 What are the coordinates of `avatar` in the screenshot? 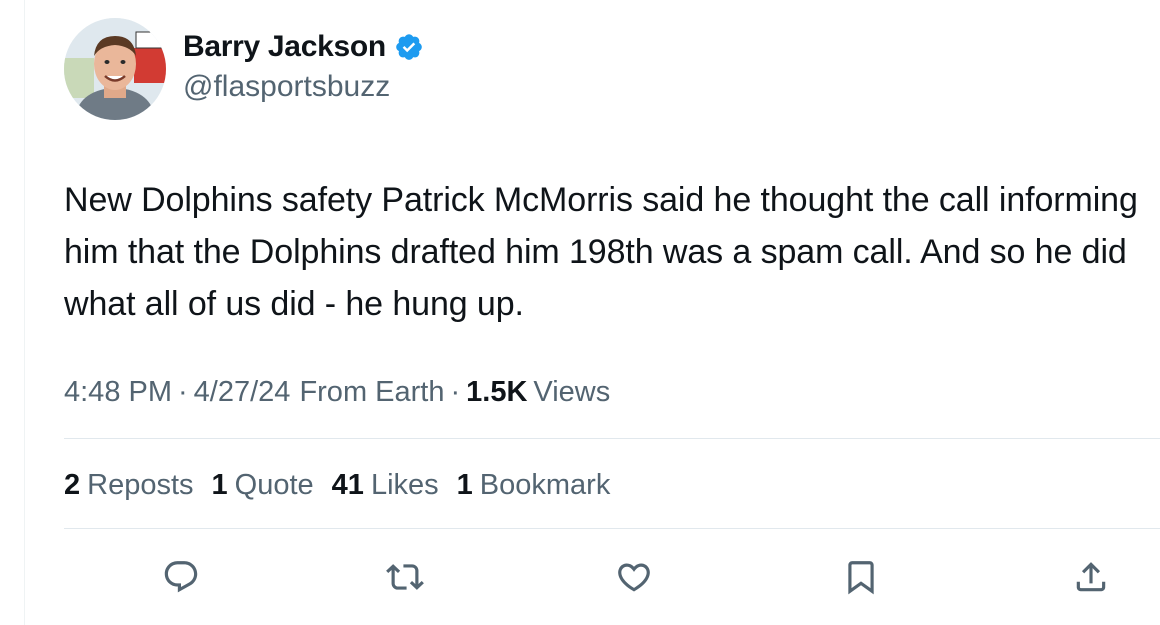 It's located at (115, 69).